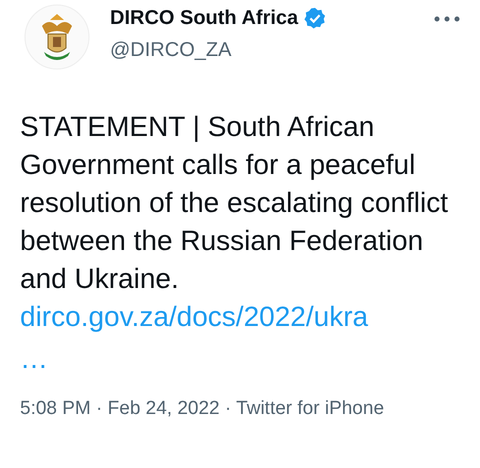 Image resolution: width=480 pixels, height=468 pixels. What do you see at coordinates (218, 50) in the screenshot?
I see `account-handle: @DIRCO_ZA` at bounding box center [218, 50].